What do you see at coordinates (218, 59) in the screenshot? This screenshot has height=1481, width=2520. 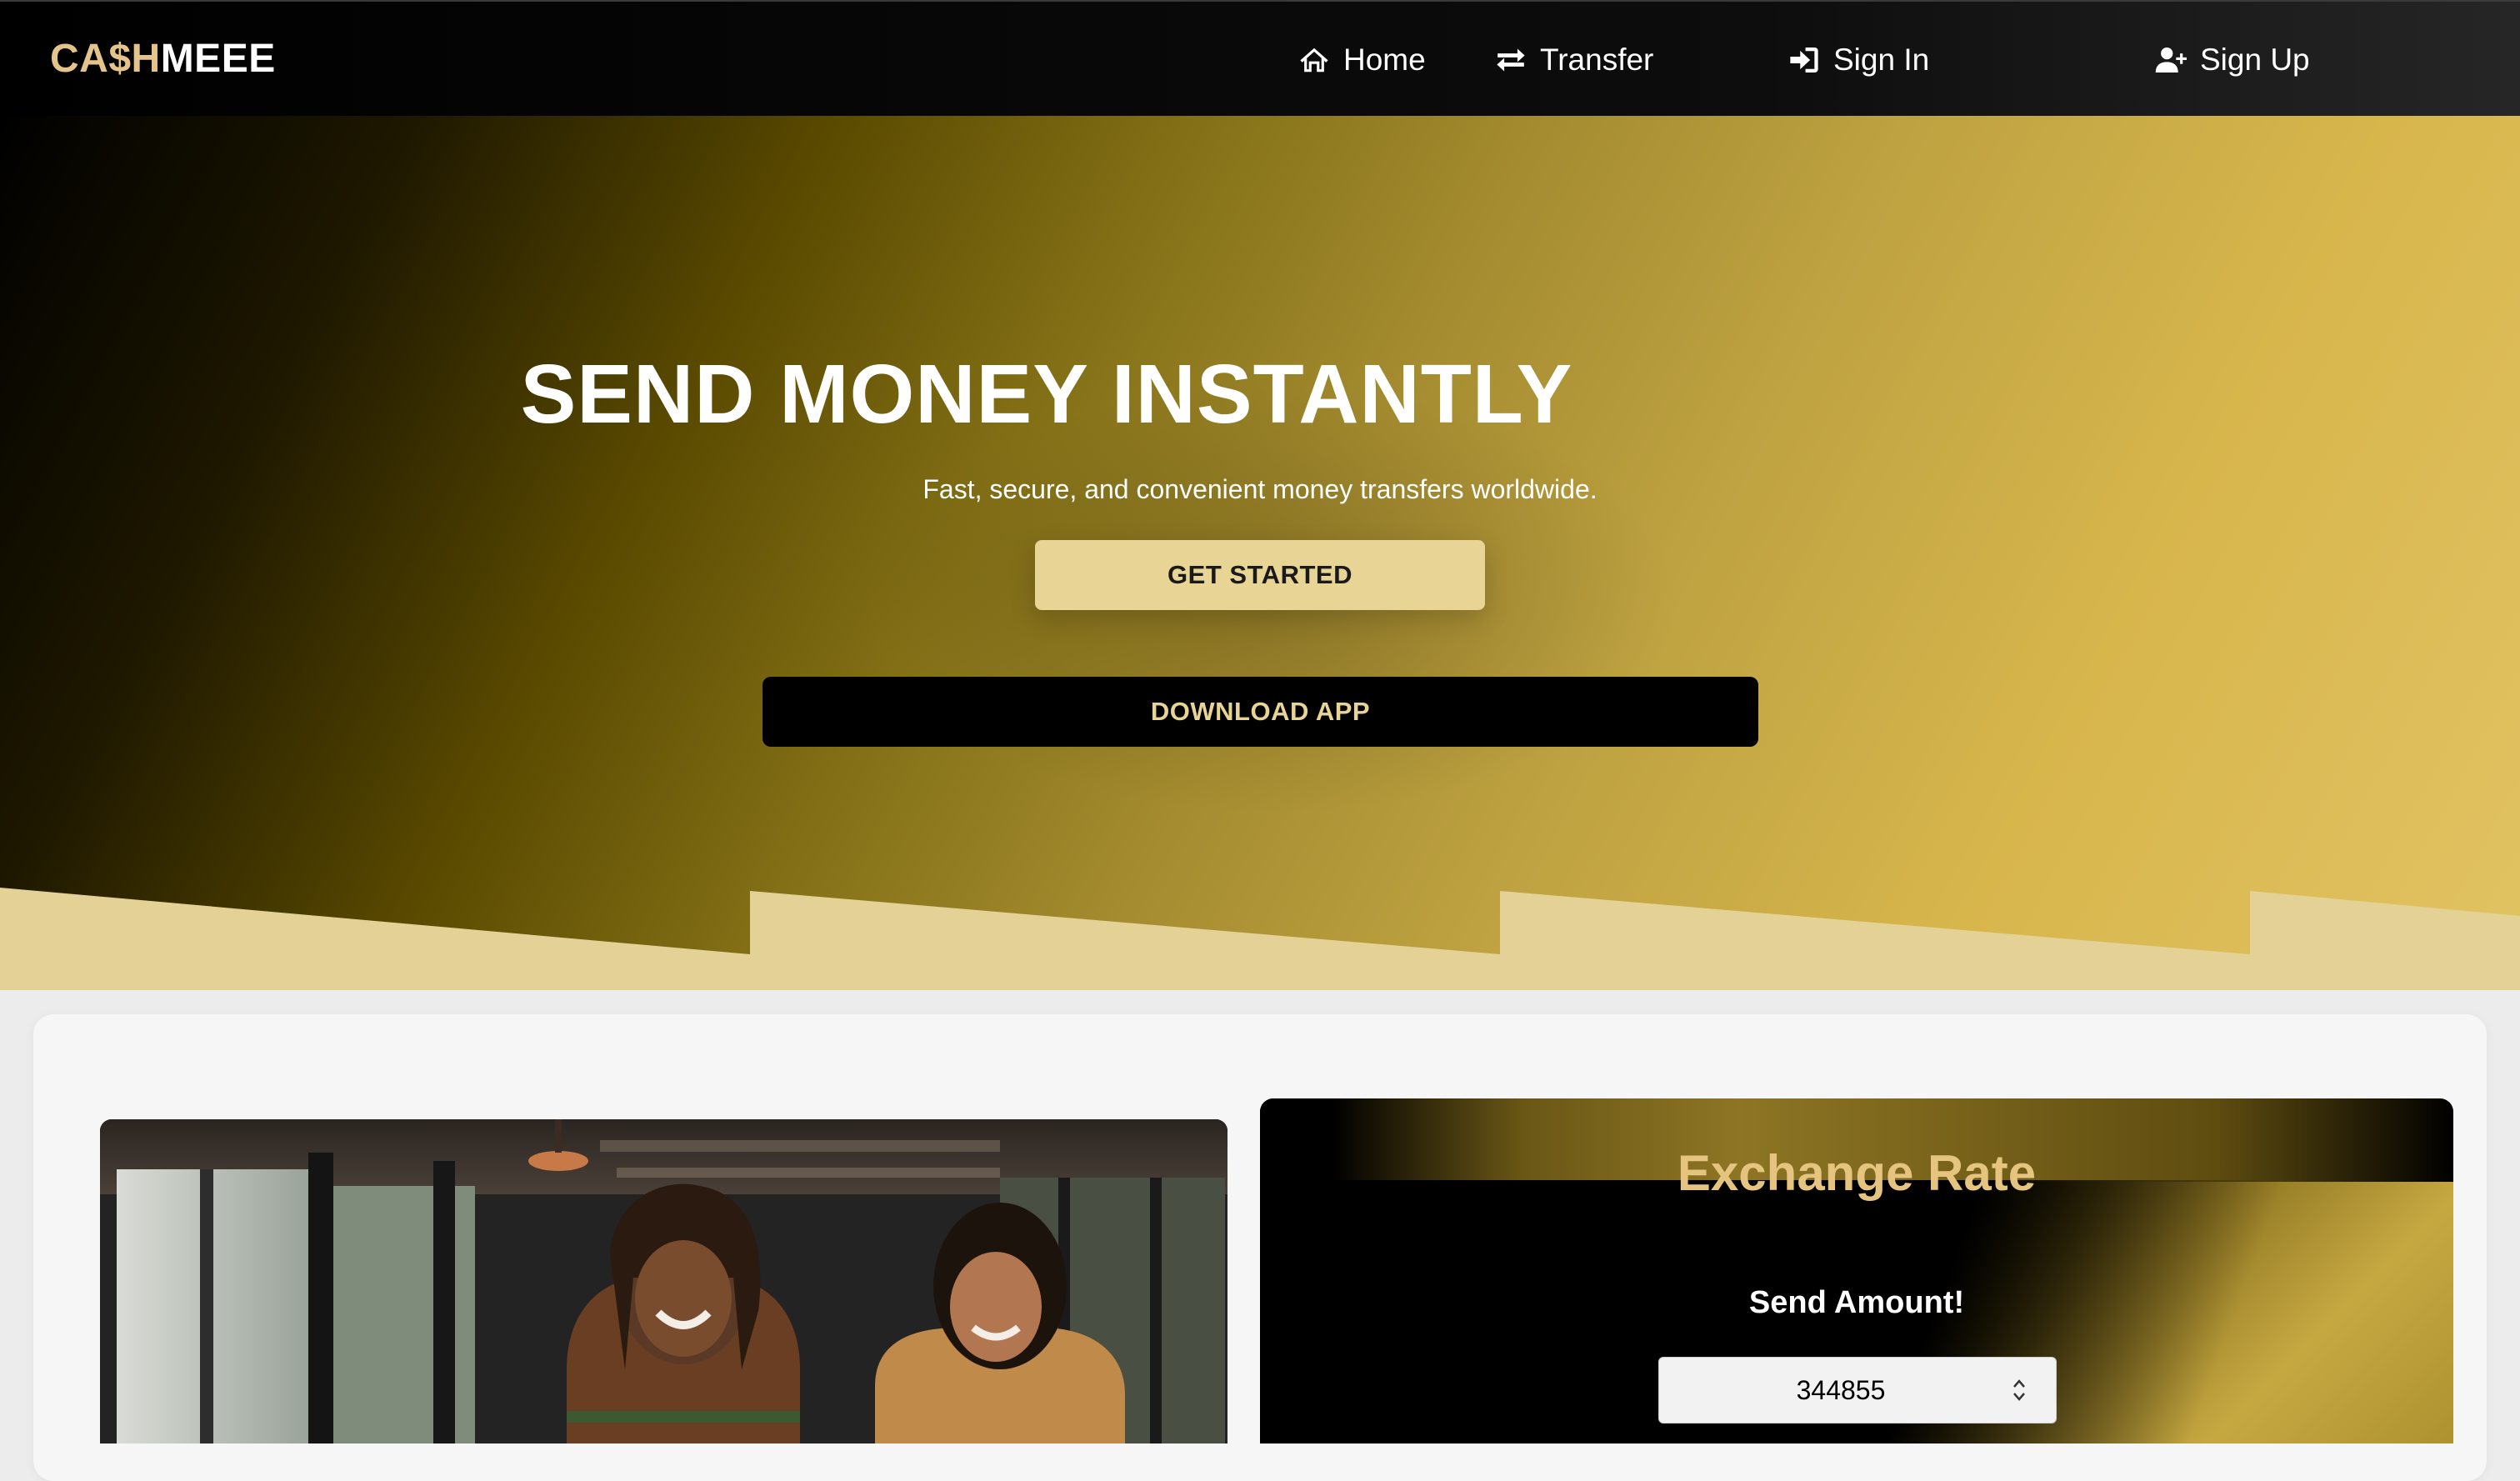 I see `logo-part-white: MEEE` at bounding box center [218, 59].